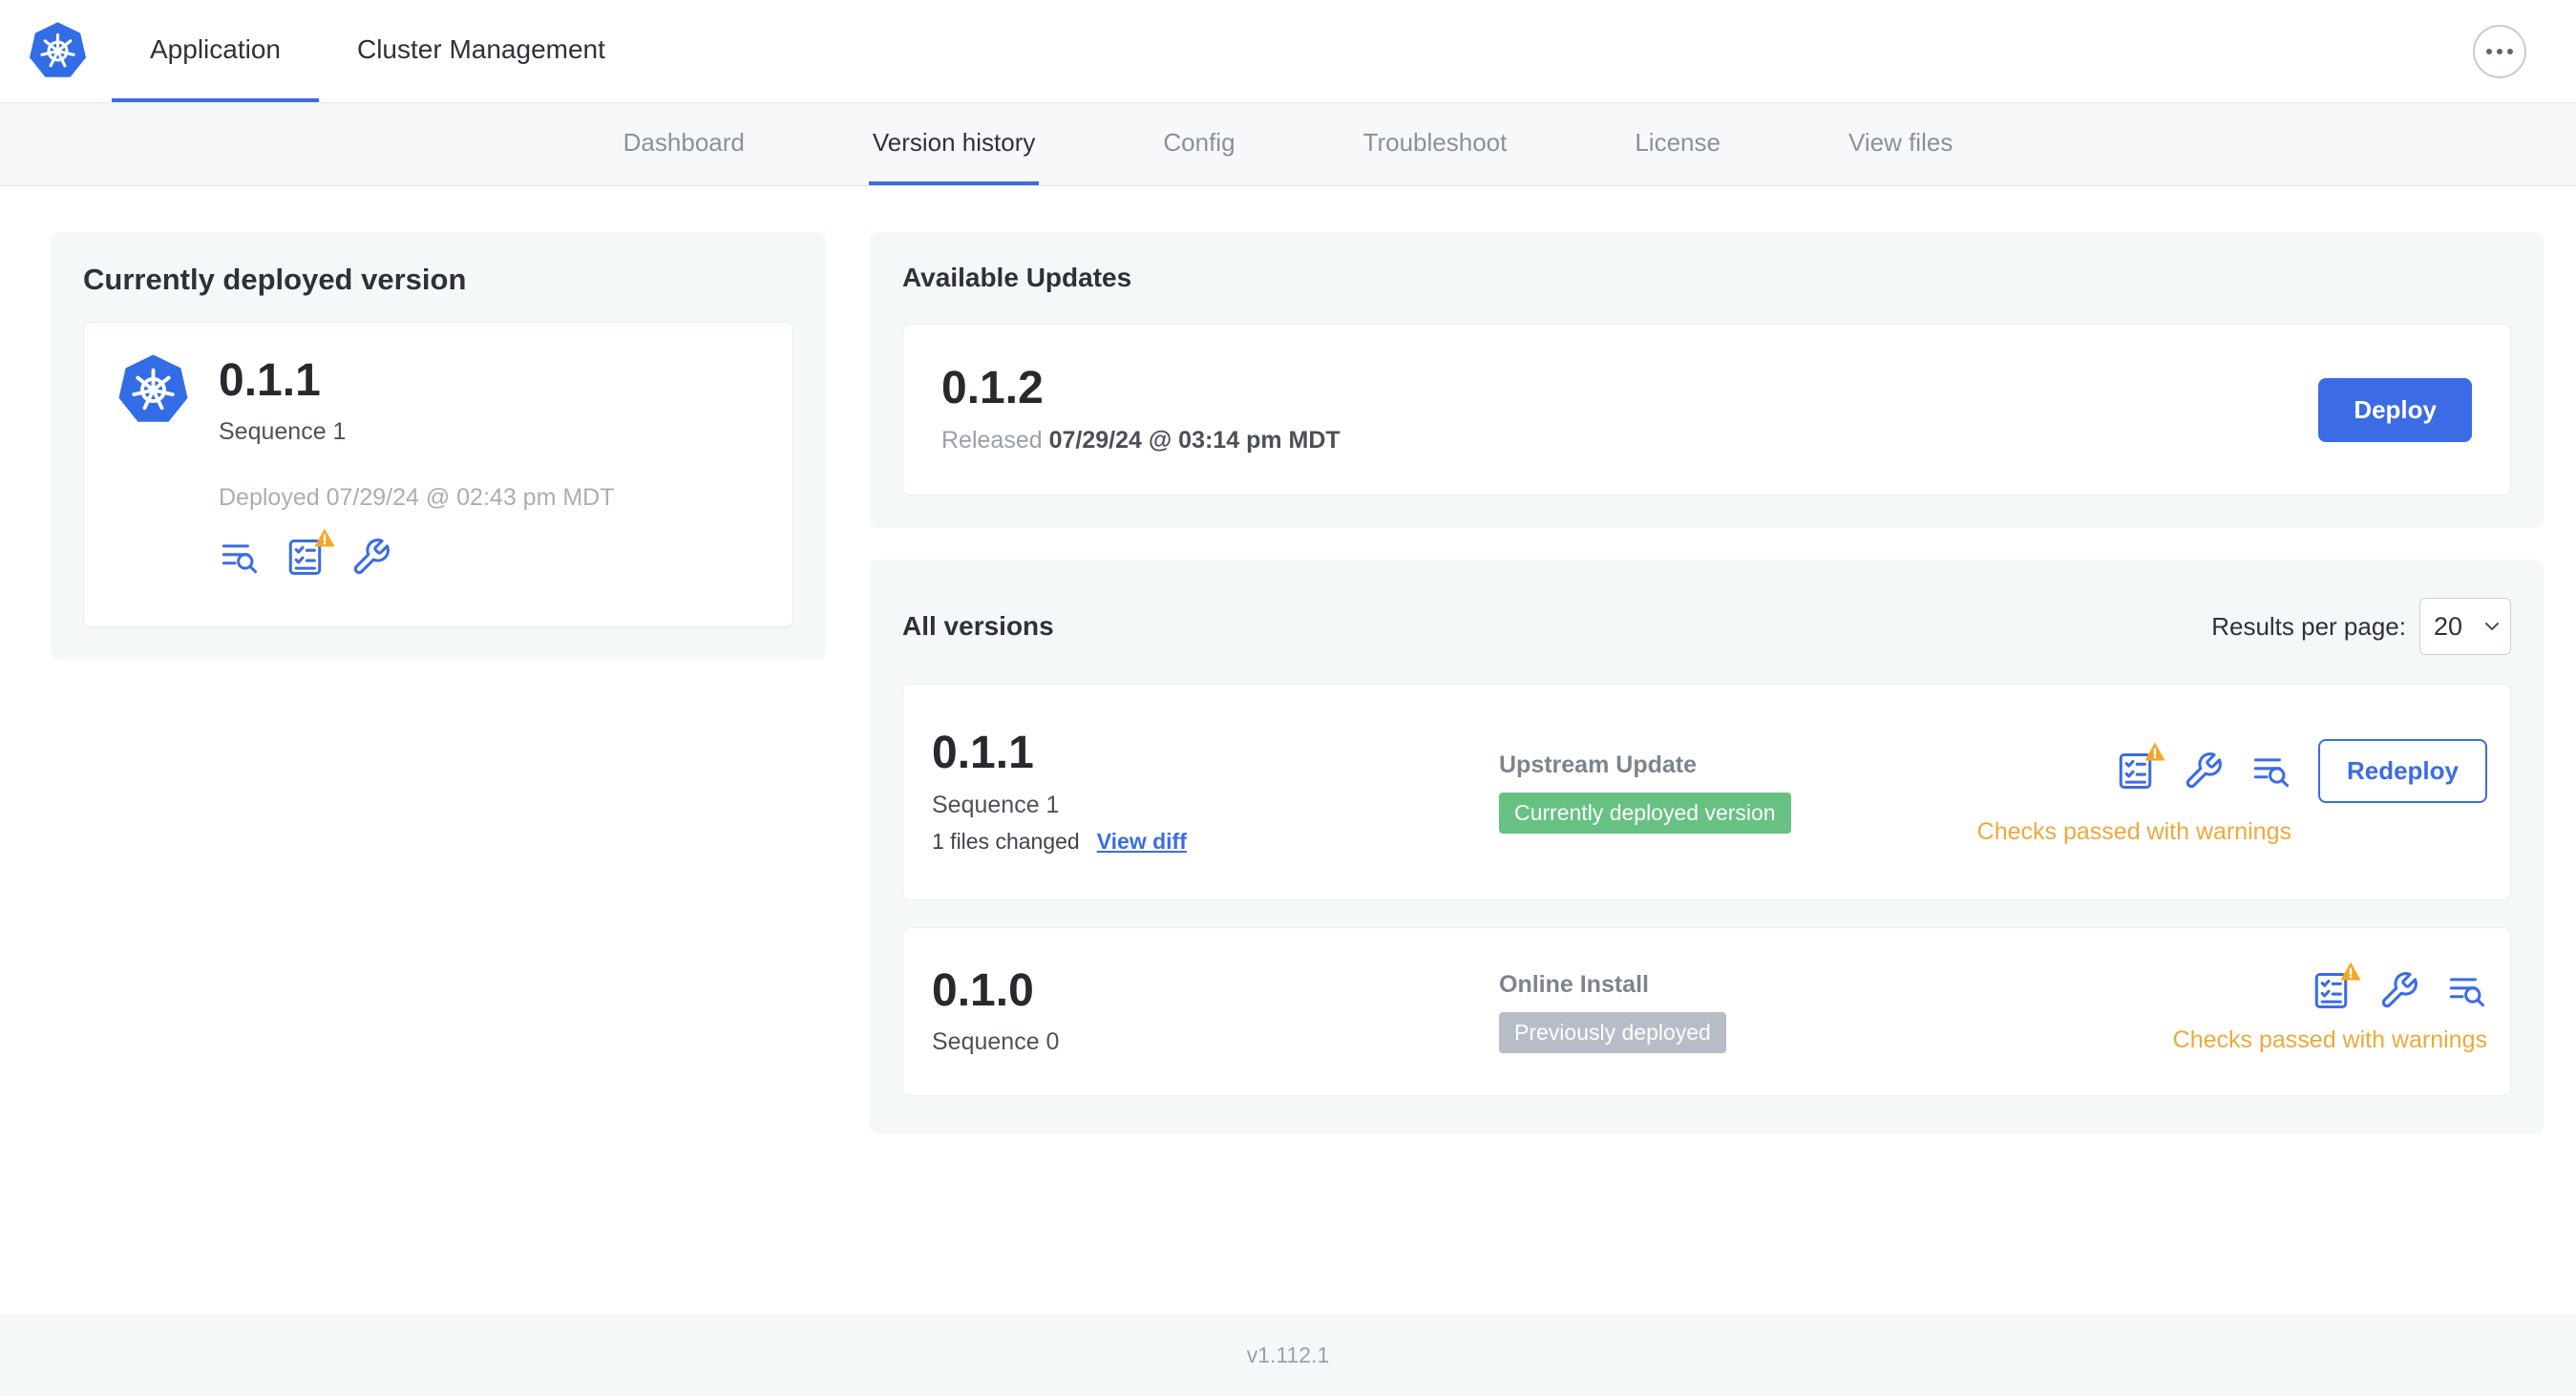  What do you see at coordinates (2308, 626) in the screenshot?
I see `results-per-page-label: Results per page:` at bounding box center [2308, 626].